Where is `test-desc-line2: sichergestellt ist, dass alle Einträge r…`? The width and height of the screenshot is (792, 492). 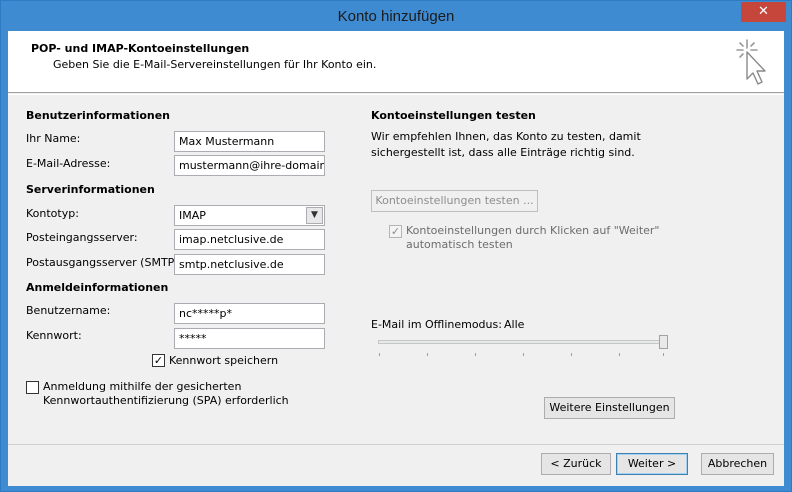
test-desc-line2: sichergestellt ist, dass alle Einträge r… is located at coordinates (503, 152).